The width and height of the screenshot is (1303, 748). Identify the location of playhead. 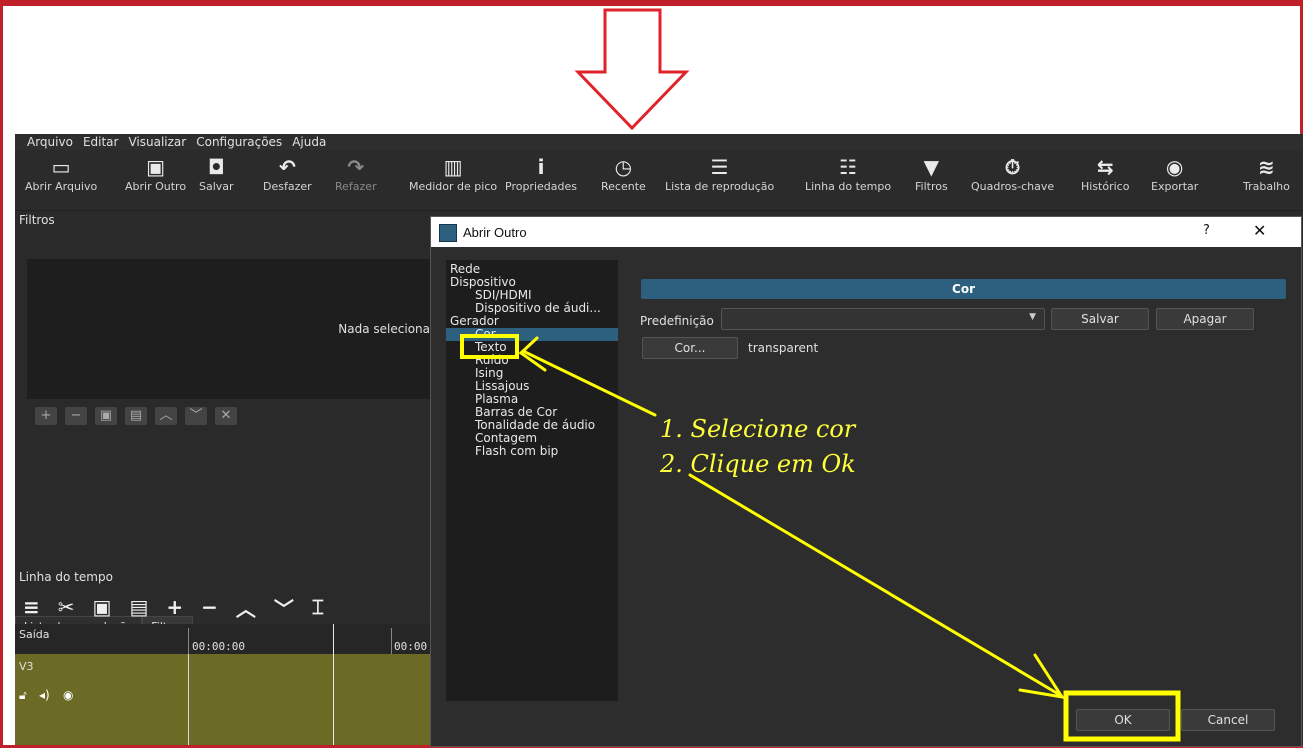
(333, 684).